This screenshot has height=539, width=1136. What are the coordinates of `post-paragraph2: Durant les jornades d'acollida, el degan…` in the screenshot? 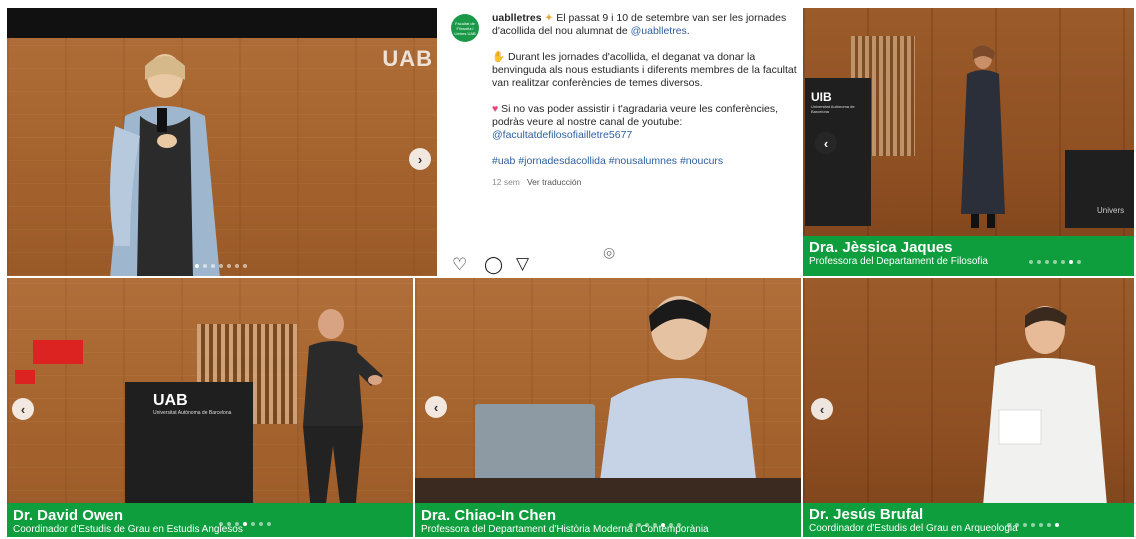 It's located at (644, 70).